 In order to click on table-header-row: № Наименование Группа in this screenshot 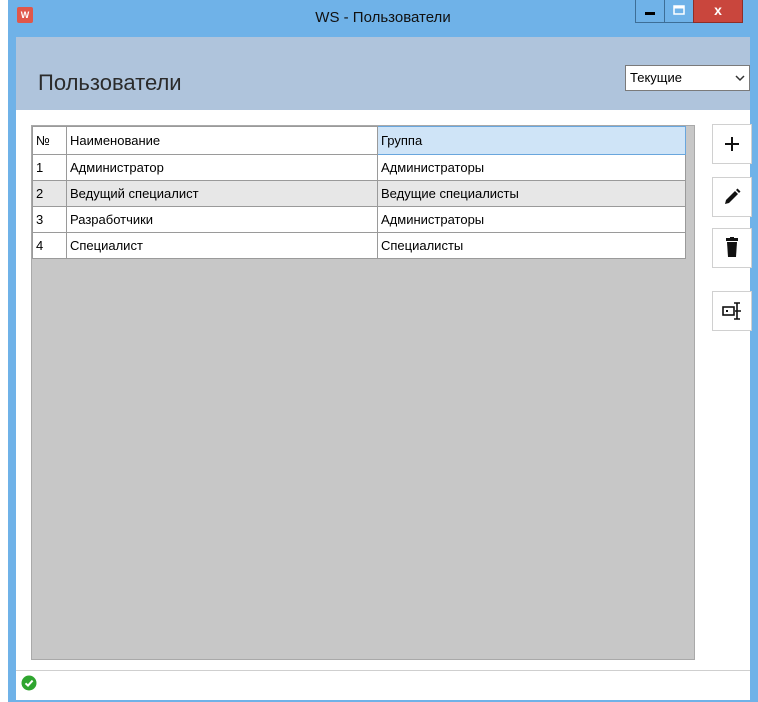, I will do `click(359, 140)`.